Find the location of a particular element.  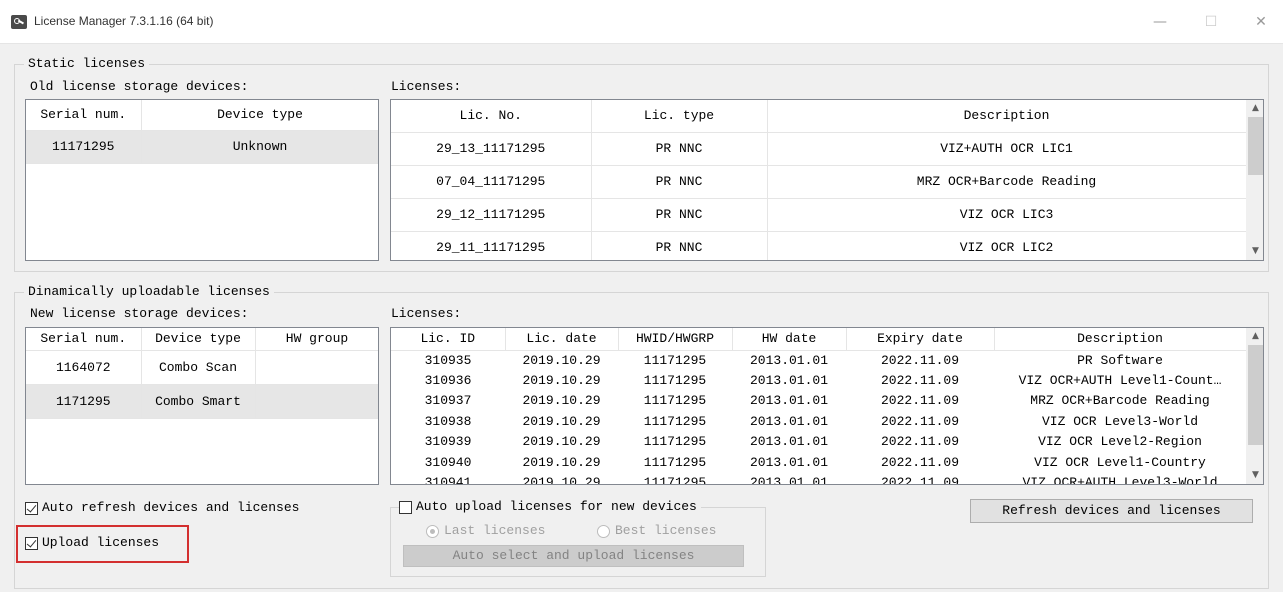

table-cell: VIZ OCR LIC2 is located at coordinates (1007, 245).